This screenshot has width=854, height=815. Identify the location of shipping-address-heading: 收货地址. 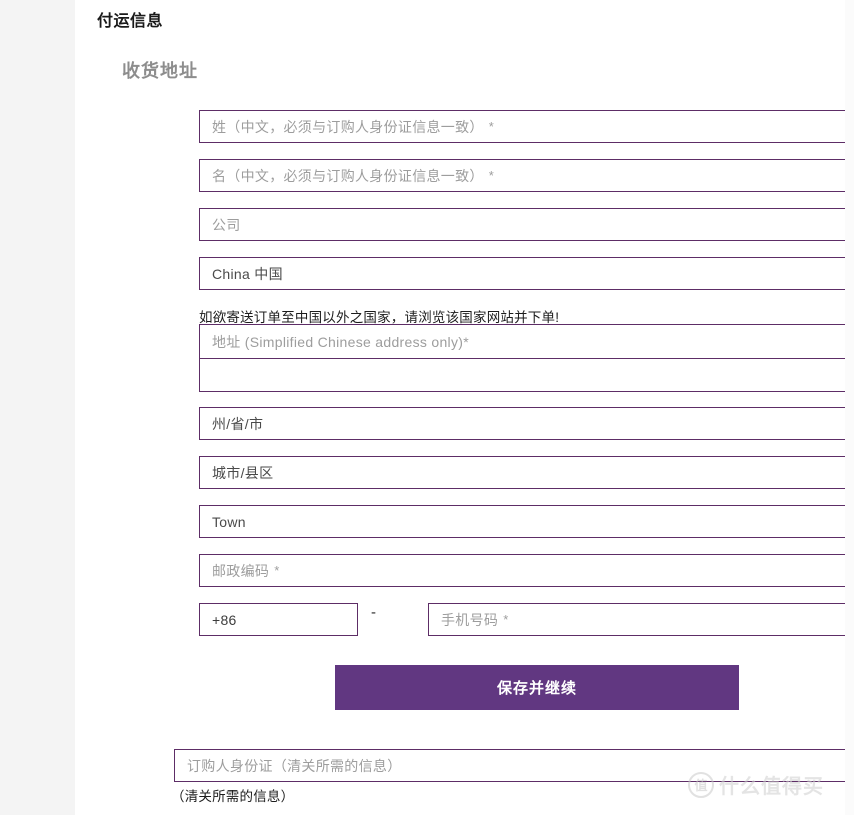
(160, 71).